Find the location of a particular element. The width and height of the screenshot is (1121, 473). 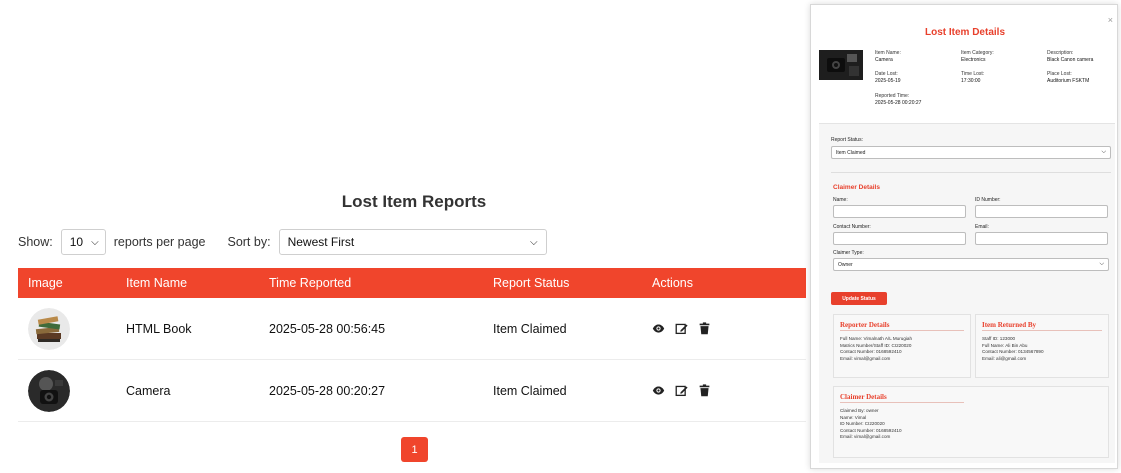

place-lost-value: Auditorium FSKTM is located at coordinates (1068, 81).